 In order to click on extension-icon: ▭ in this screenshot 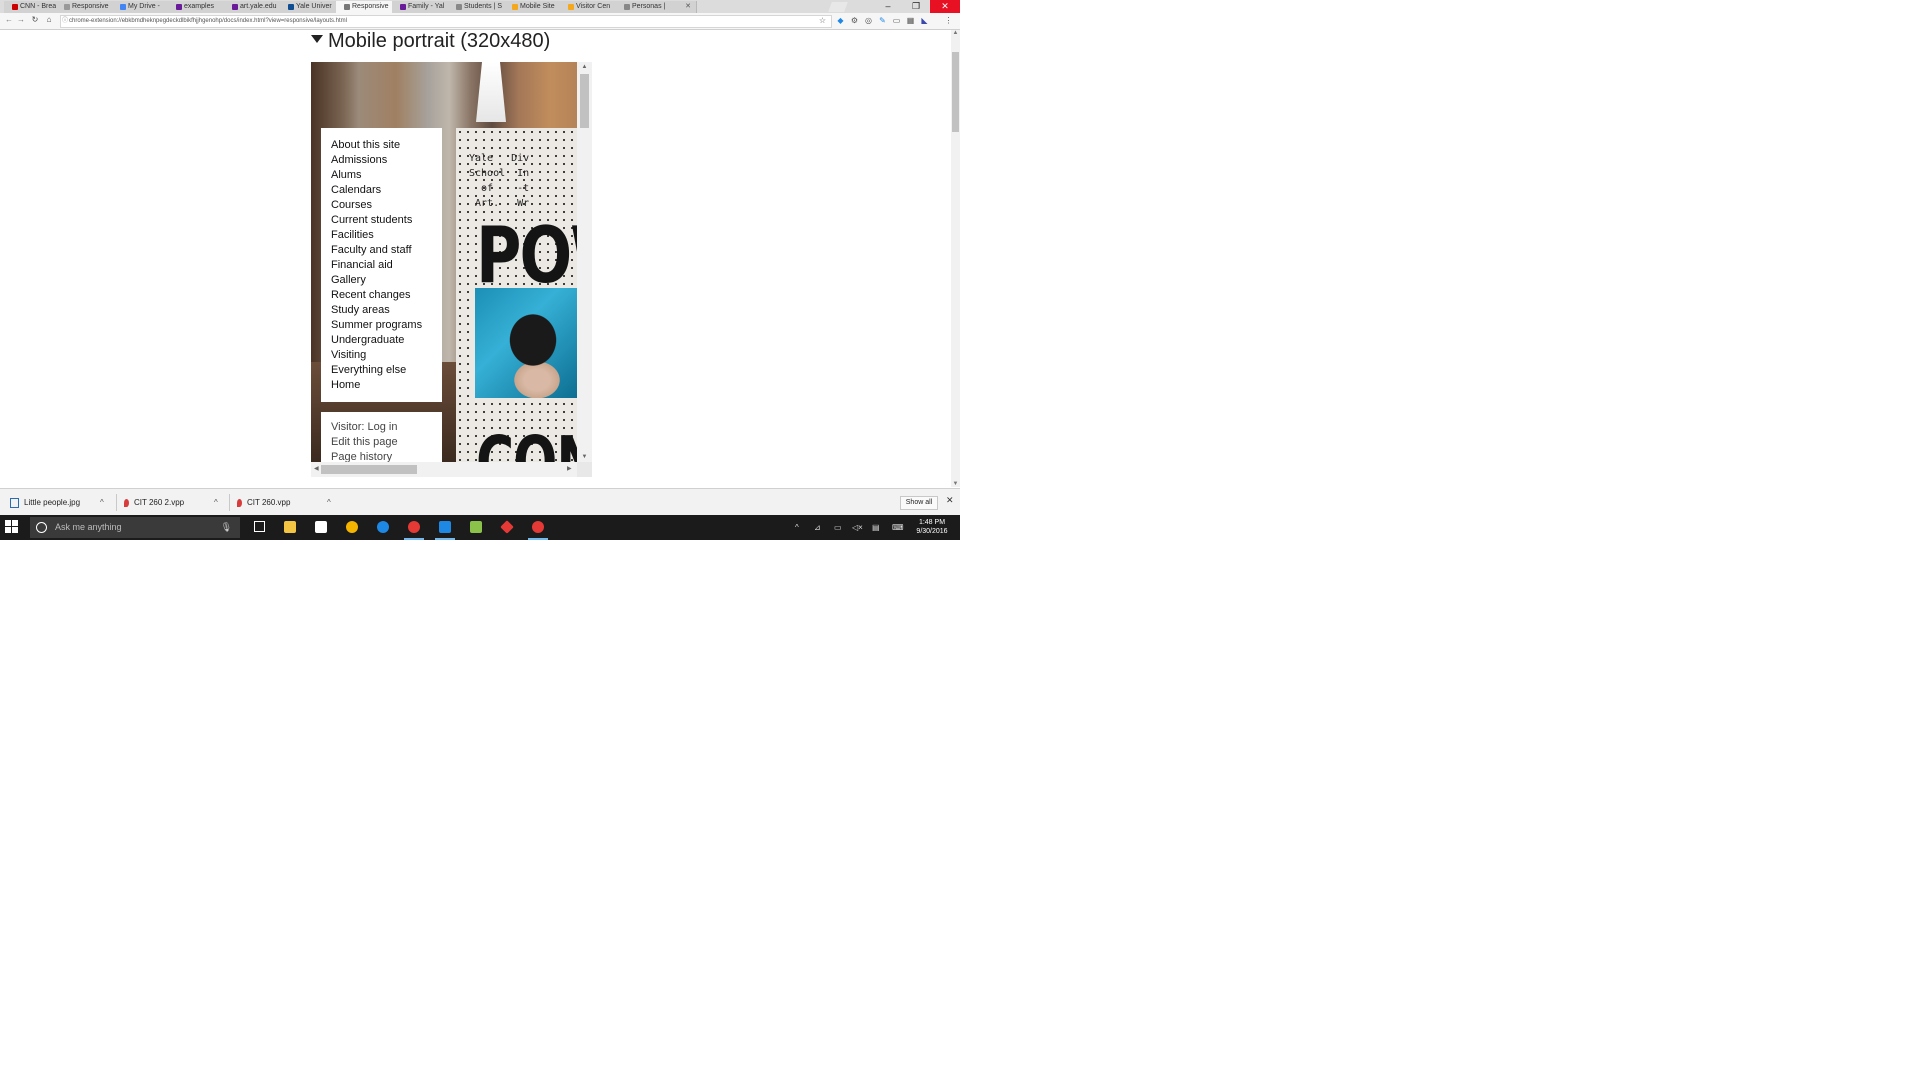, I will do `click(896, 20)`.